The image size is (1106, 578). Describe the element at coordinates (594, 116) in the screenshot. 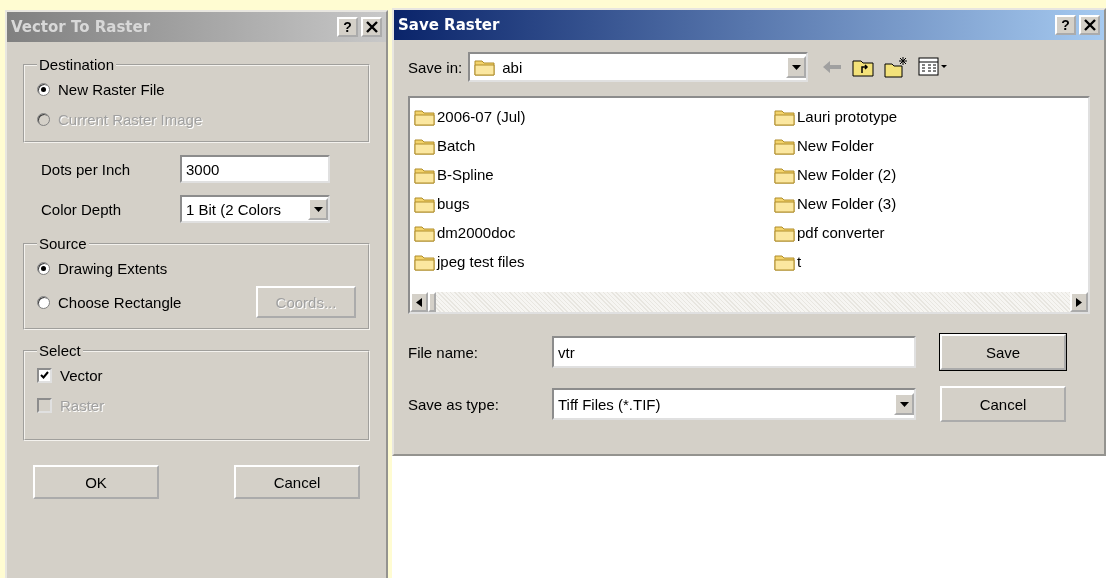

I see `folder-item: 2006-07 (Jul)` at that location.